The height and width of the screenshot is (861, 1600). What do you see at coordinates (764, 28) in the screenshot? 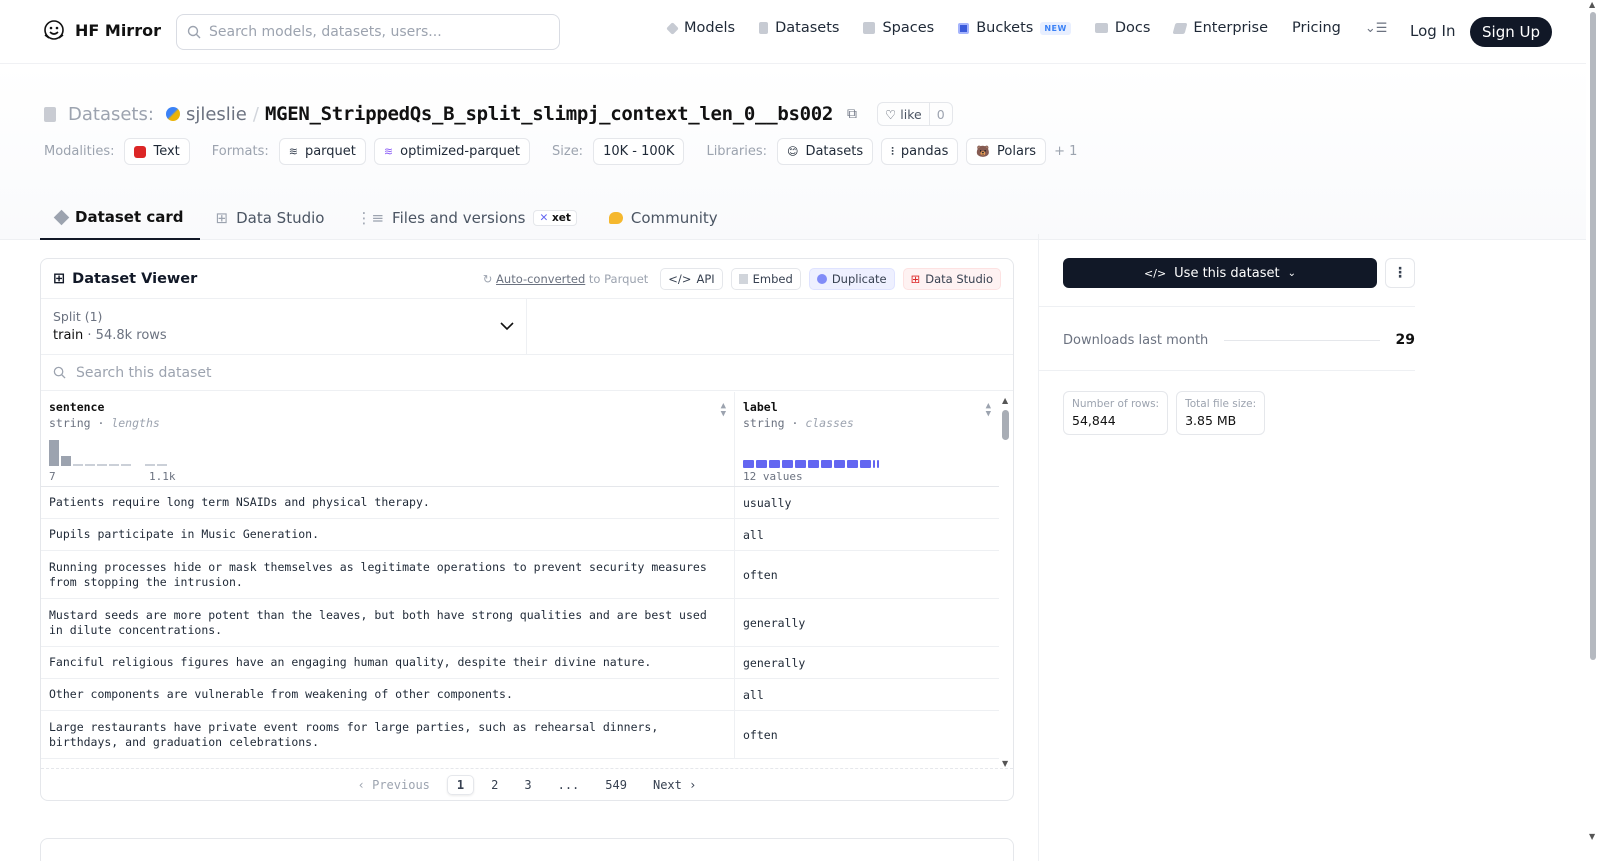
I see `datasets-icon` at bounding box center [764, 28].